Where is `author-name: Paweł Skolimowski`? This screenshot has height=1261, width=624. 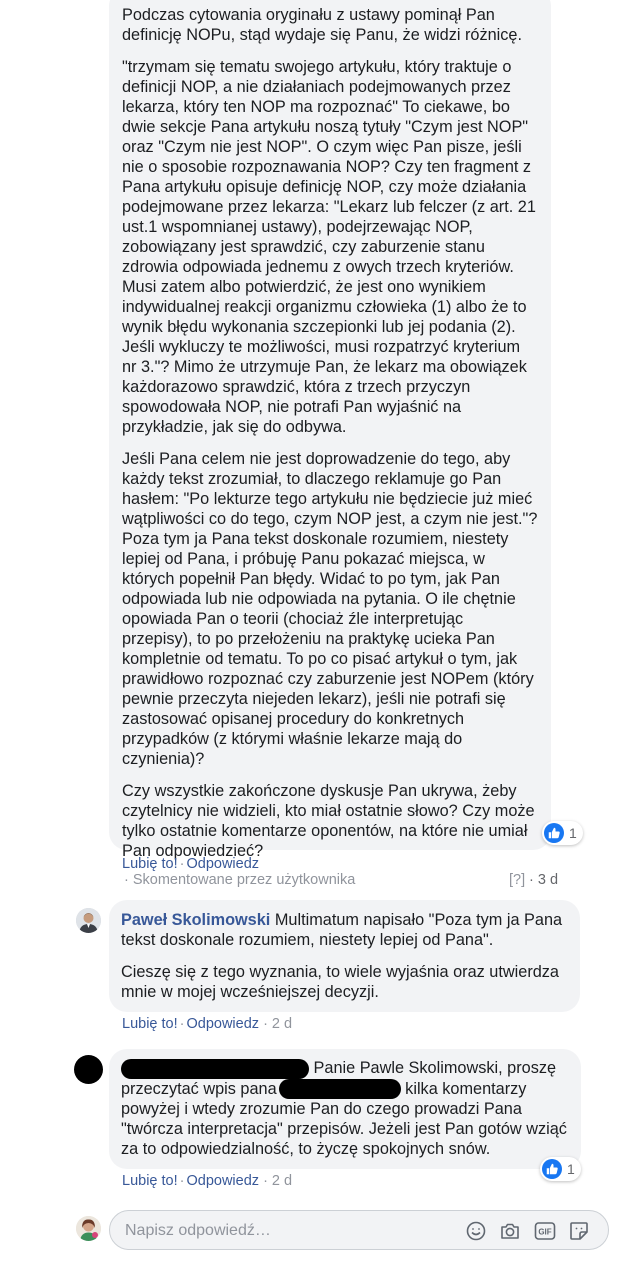
author-name: Paweł Skolimowski is located at coordinates (195, 920).